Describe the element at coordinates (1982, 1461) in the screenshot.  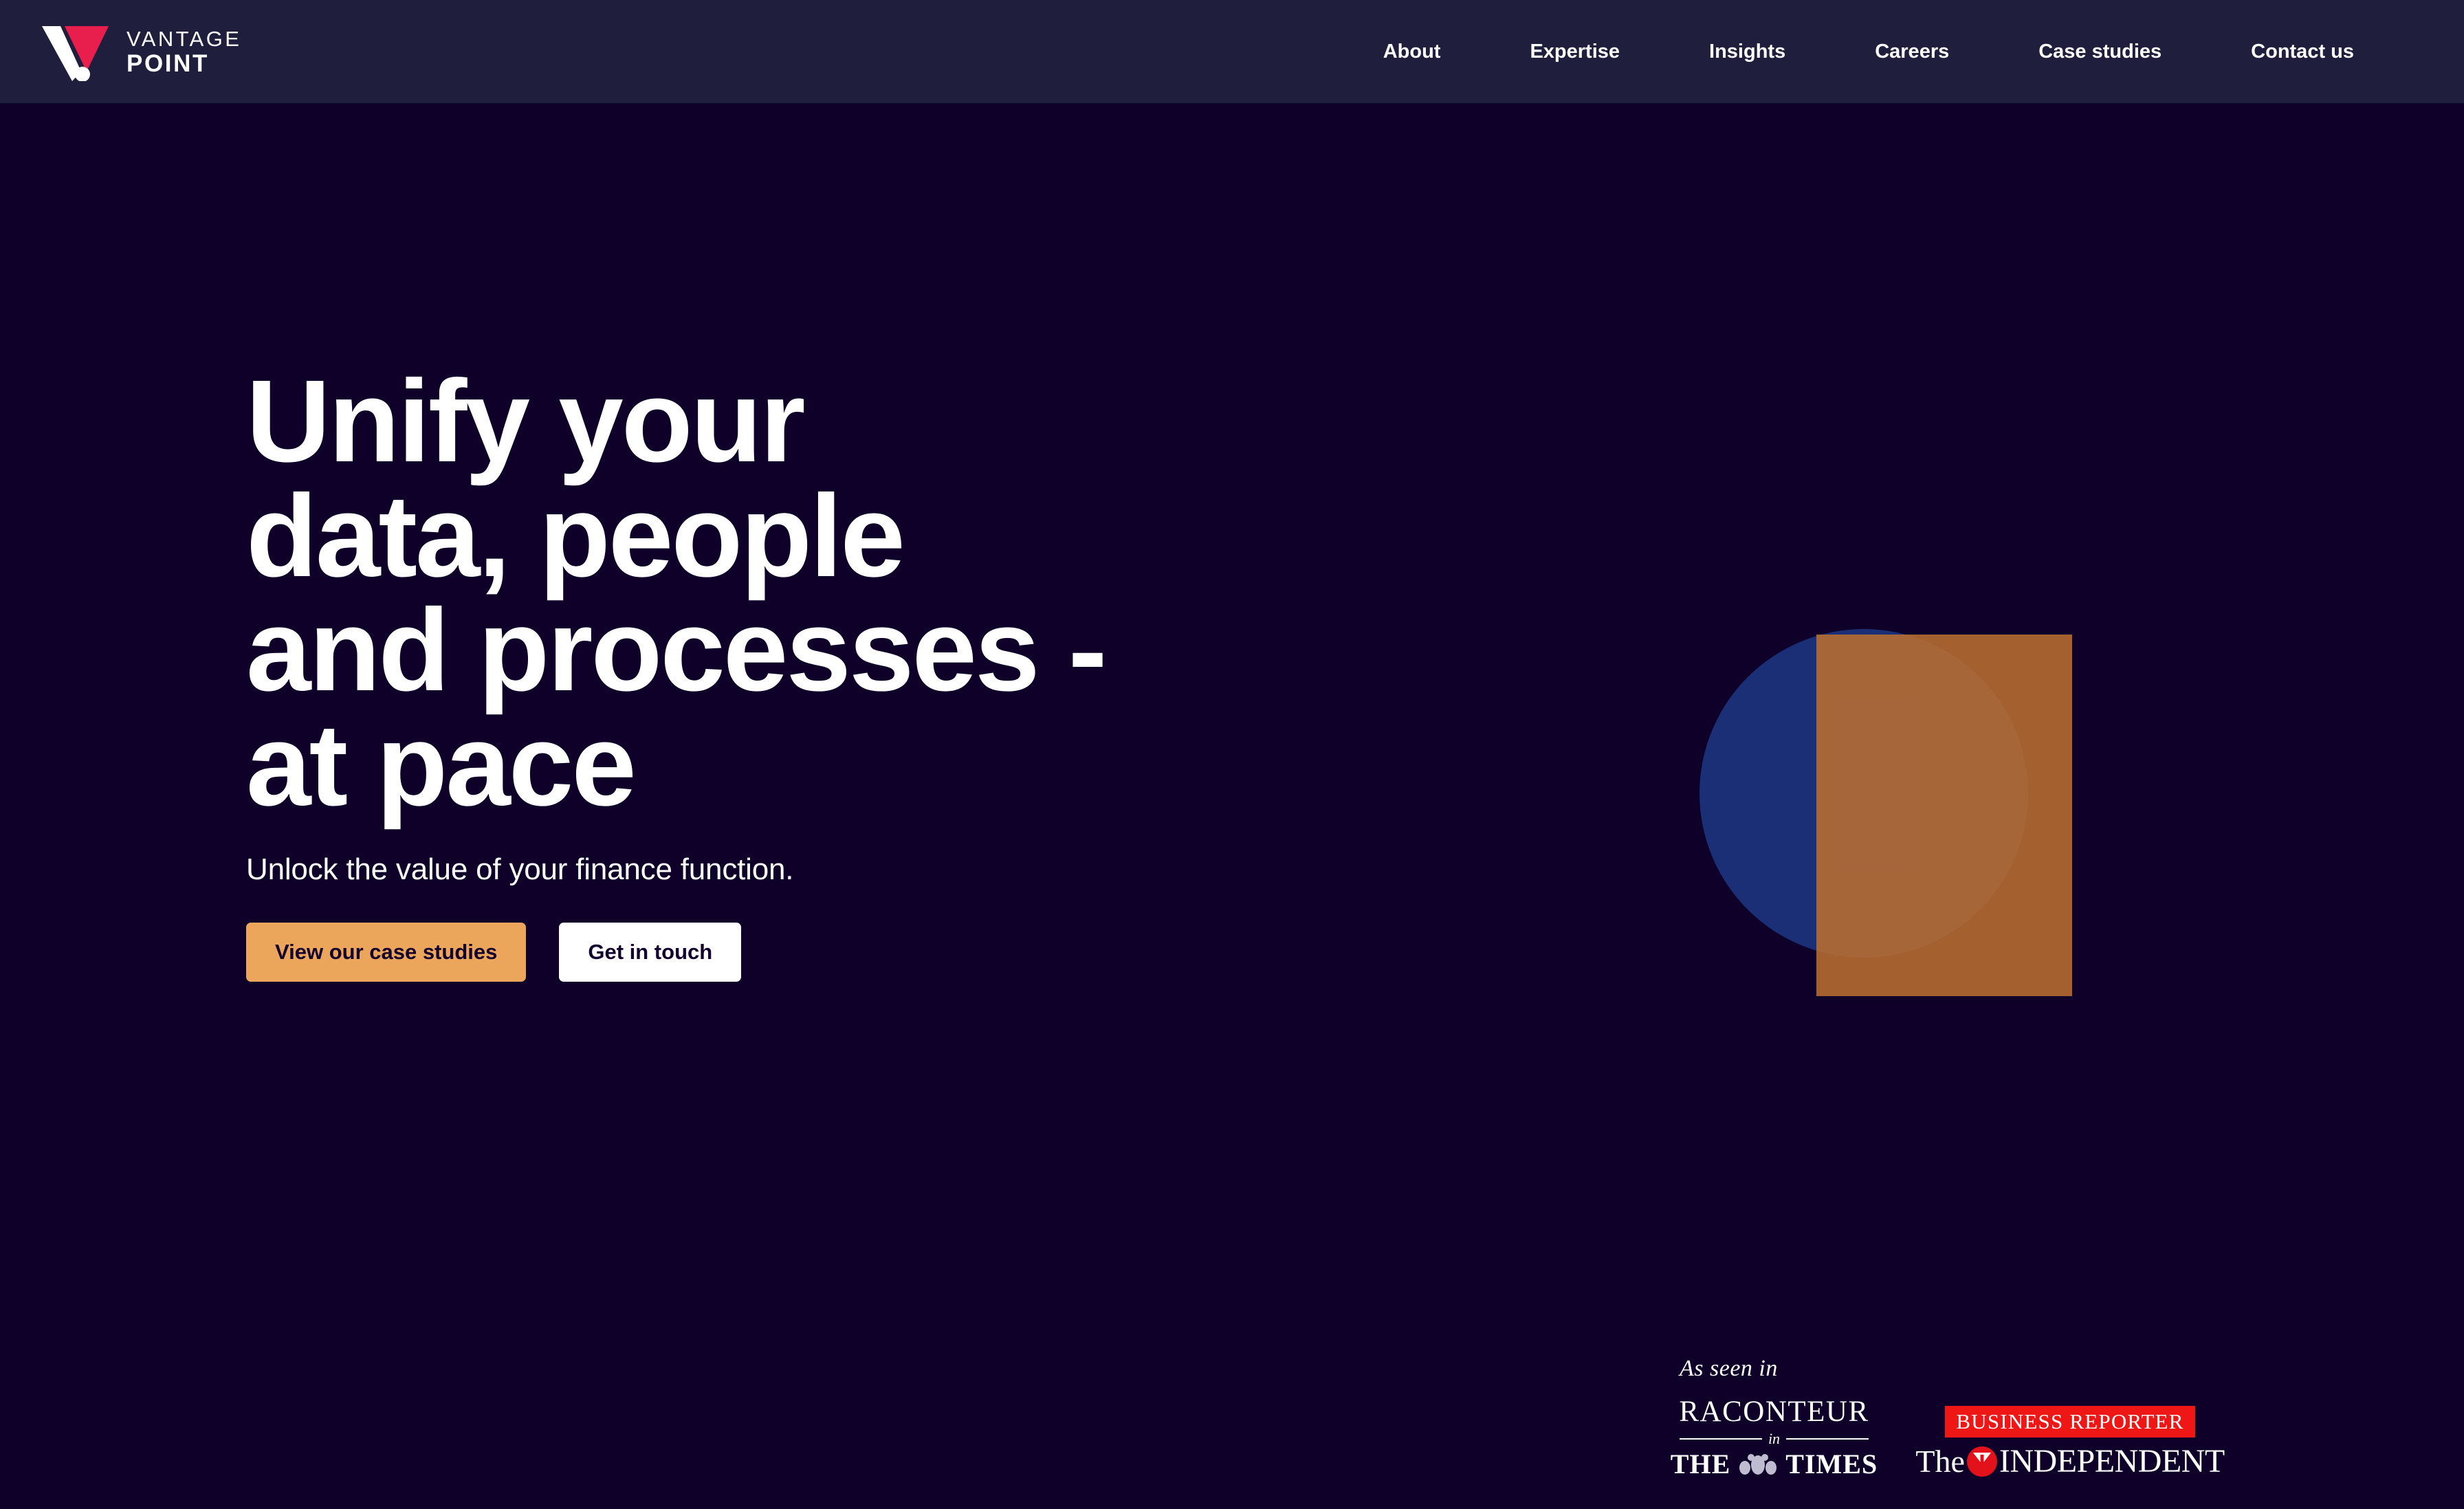
I see `independent-eagle-icon` at that location.